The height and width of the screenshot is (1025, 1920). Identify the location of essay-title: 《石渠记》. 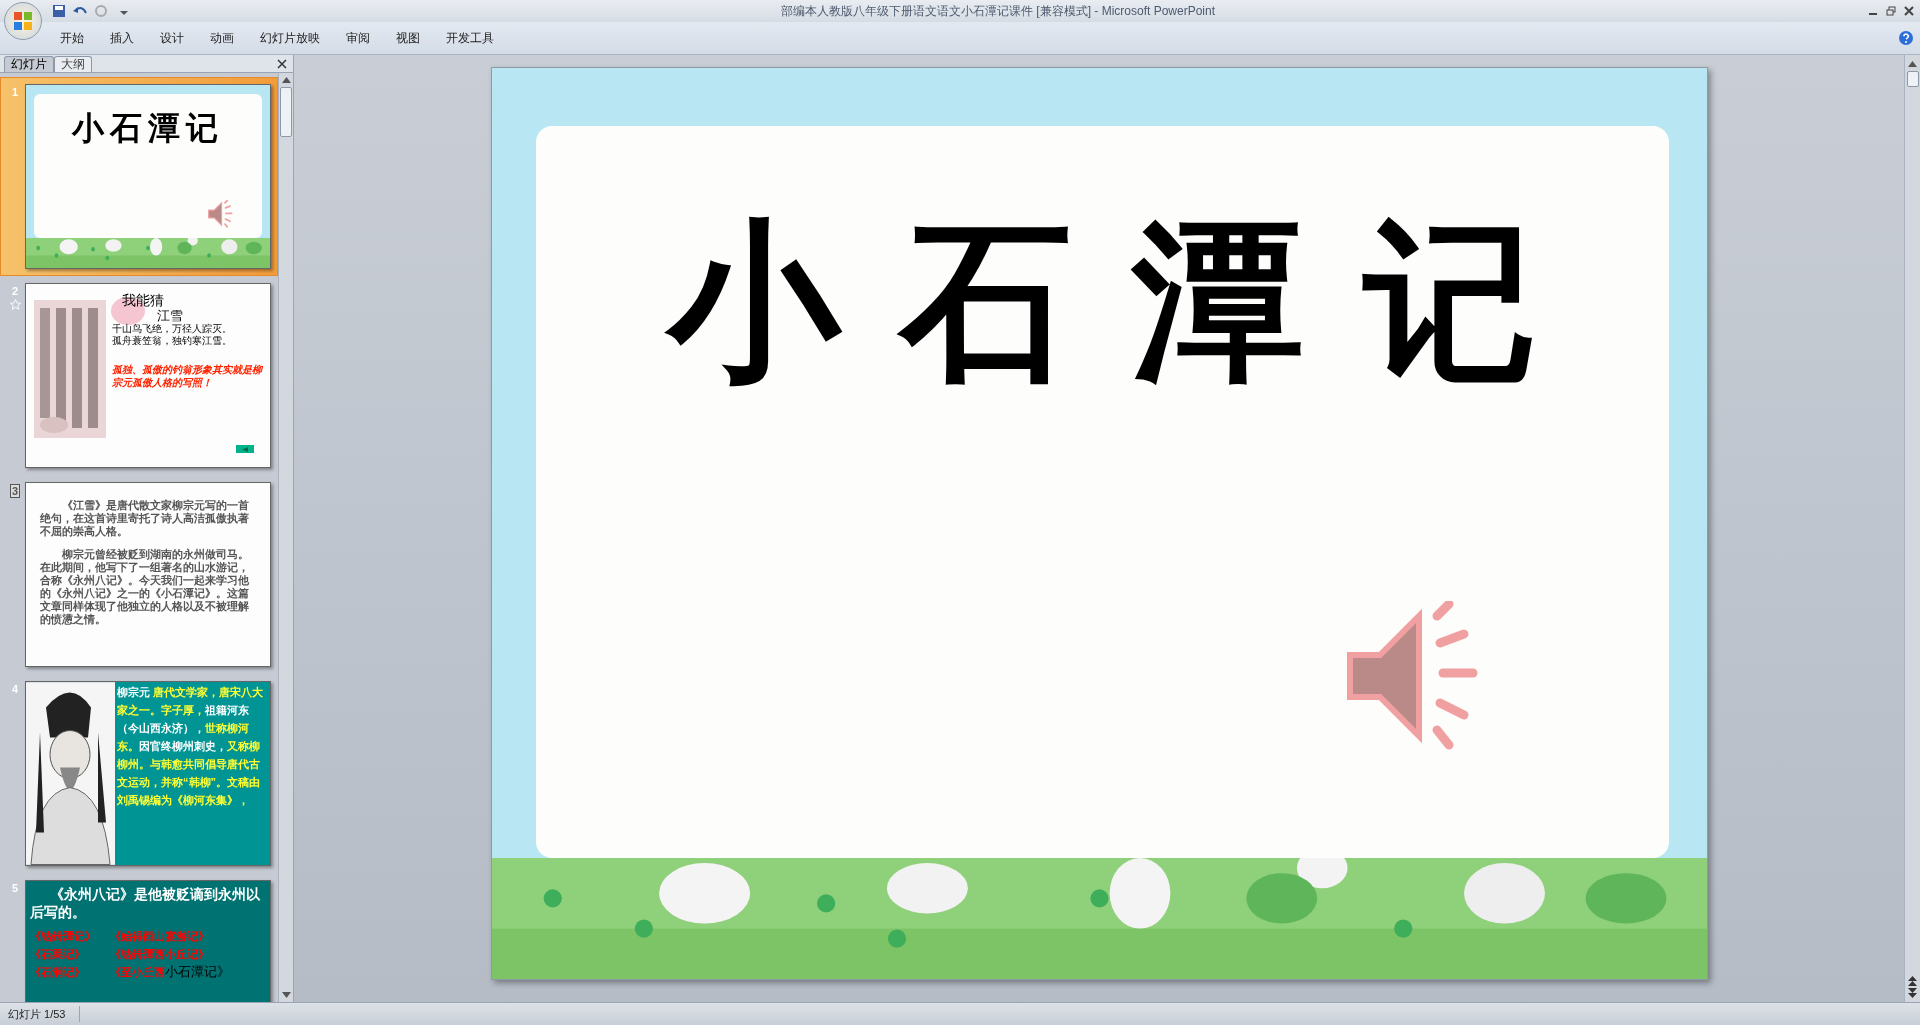
(58, 954).